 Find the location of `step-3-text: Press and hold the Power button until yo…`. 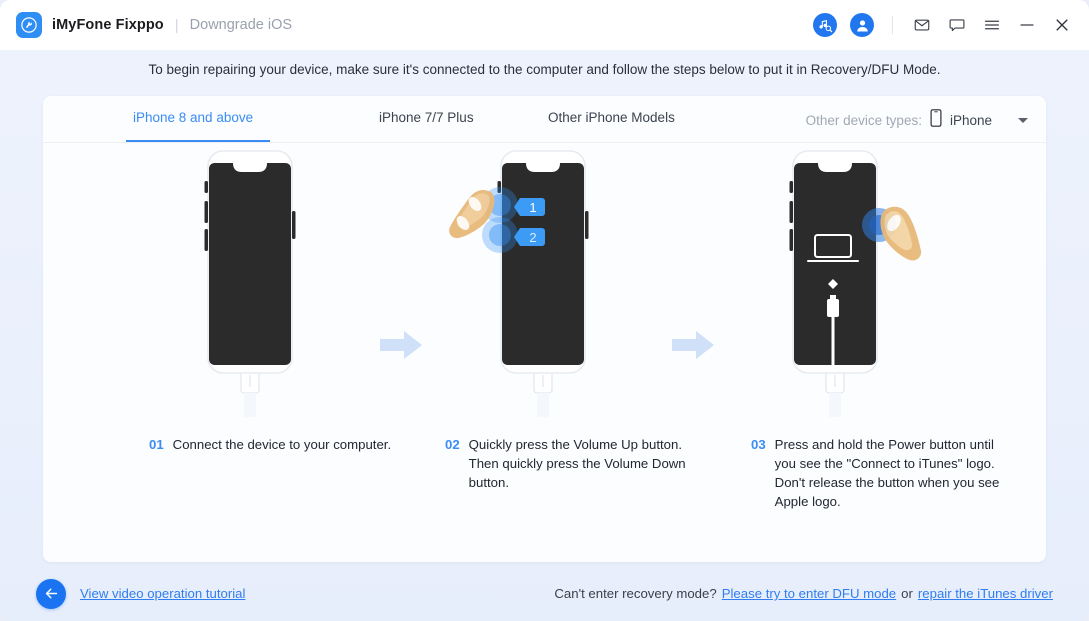

step-3-text: Press and hold the Power button until yo… is located at coordinates (887, 473).